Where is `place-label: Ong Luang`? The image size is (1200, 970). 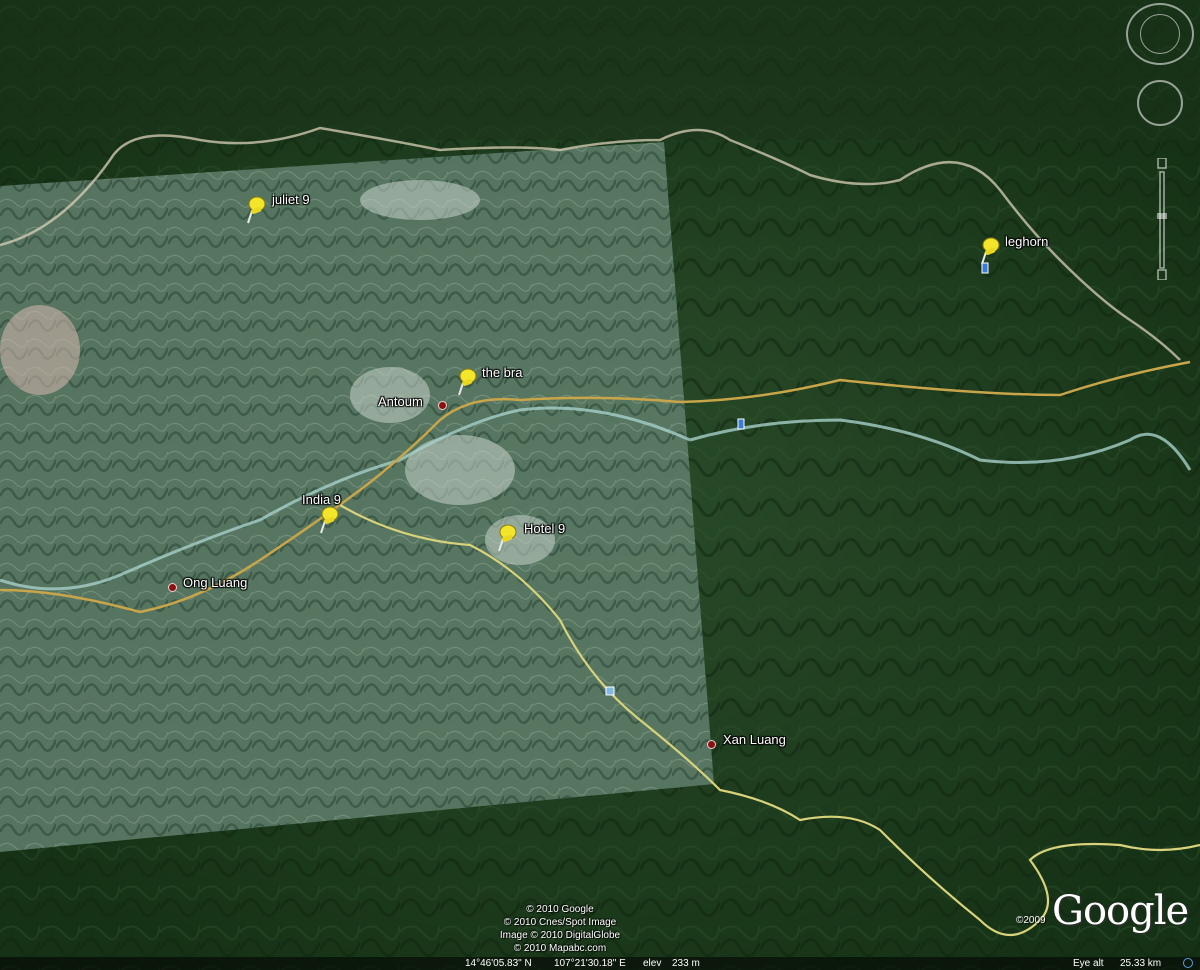 place-label: Ong Luang is located at coordinates (215, 582).